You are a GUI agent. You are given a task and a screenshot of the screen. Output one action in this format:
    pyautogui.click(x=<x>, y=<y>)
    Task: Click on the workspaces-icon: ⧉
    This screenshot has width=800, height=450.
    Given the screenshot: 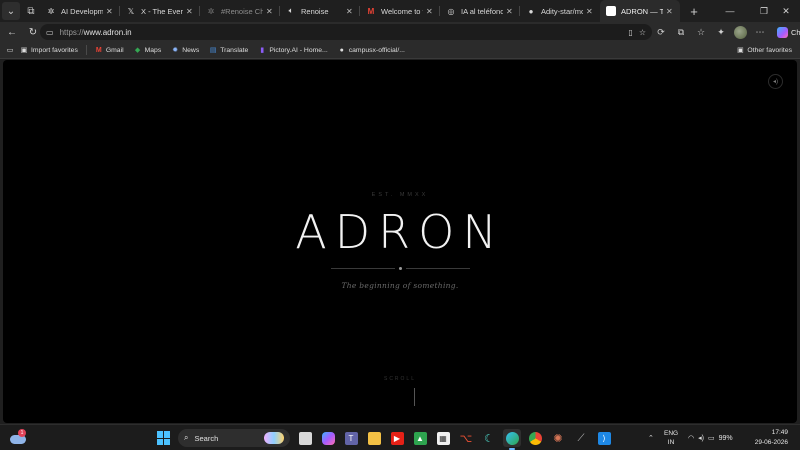 What is the action you would take?
    pyautogui.click(x=31, y=11)
    